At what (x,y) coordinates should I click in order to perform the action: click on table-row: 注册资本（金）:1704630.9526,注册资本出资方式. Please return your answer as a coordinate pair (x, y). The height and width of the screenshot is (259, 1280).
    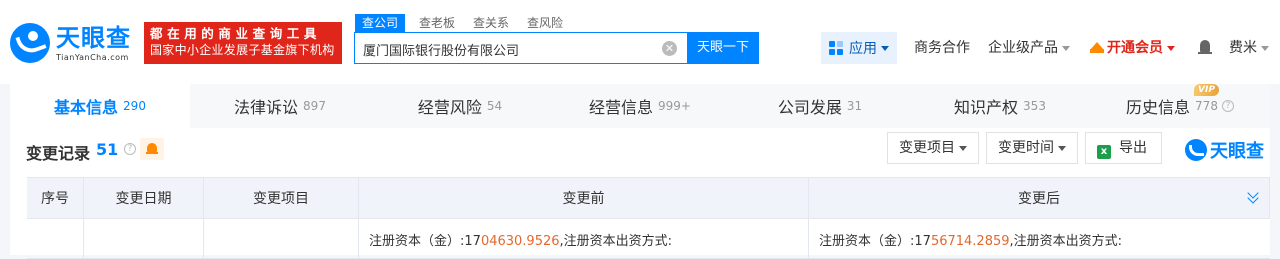
    Looking at the image, I should click on (648, 239).